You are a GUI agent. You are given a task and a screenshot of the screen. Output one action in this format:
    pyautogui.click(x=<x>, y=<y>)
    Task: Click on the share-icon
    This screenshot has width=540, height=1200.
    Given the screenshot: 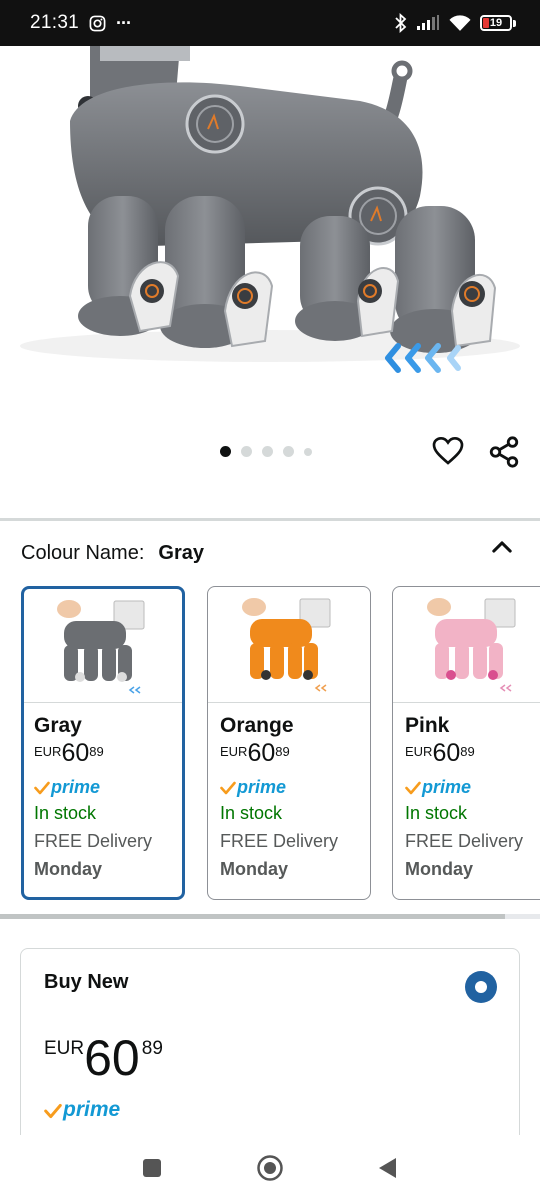 What is the action you would take?
    pyautogui.click(x=504, y=452)
    